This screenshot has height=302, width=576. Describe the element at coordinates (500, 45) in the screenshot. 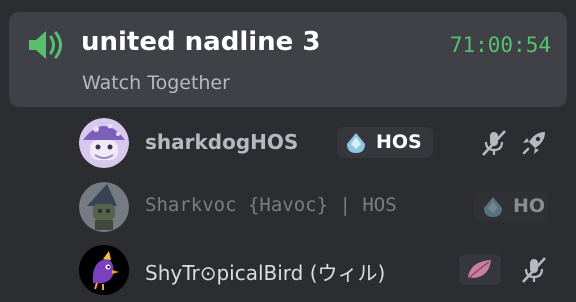

I see `call-timer: 71:00:54` at that location.